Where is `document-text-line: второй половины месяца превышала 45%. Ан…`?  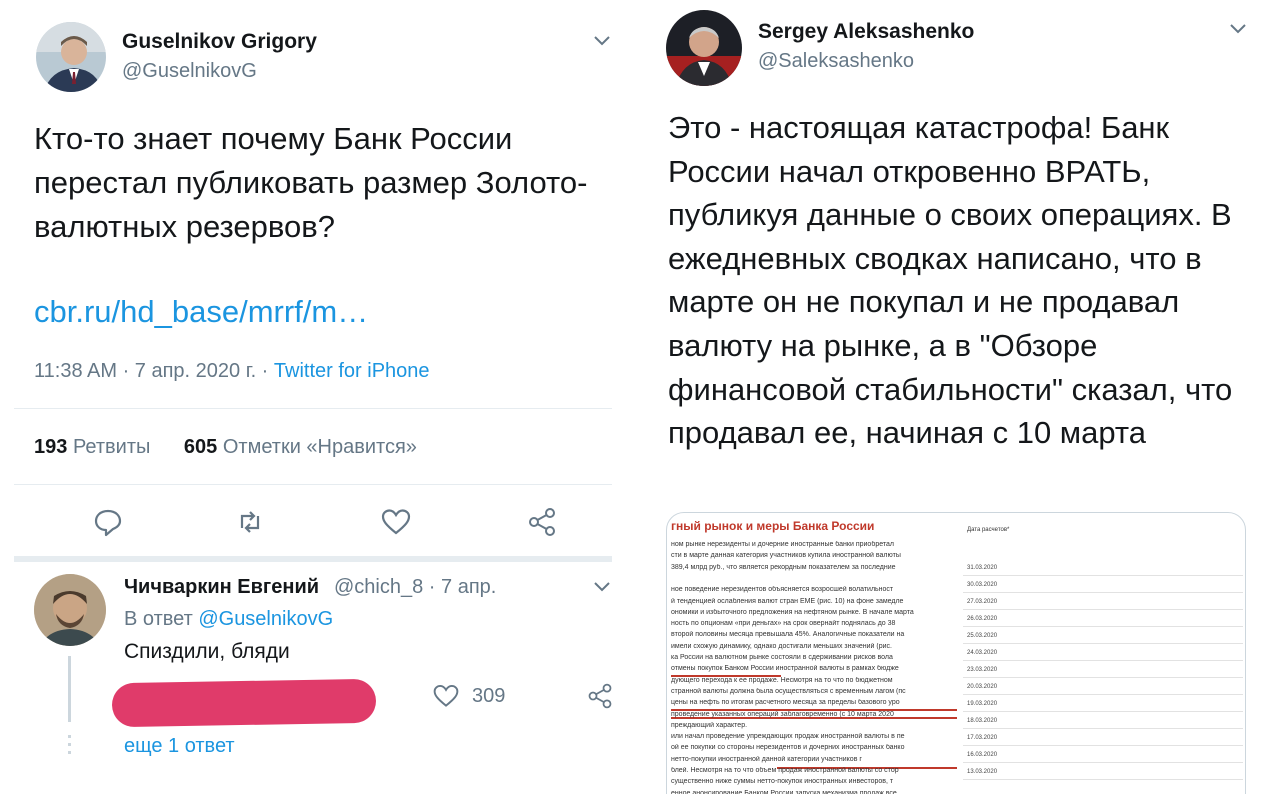
document-text-line: второй половины месяца превышала 45%. Ан… is located at coordinates (788, 635).